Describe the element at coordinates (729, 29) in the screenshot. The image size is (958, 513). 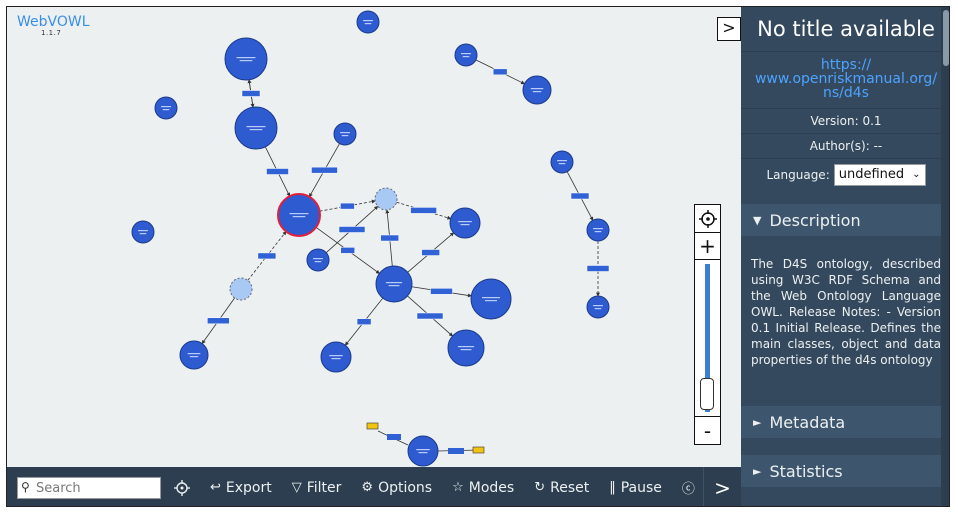
I see `sidebar-toggle-button: >` at that location.